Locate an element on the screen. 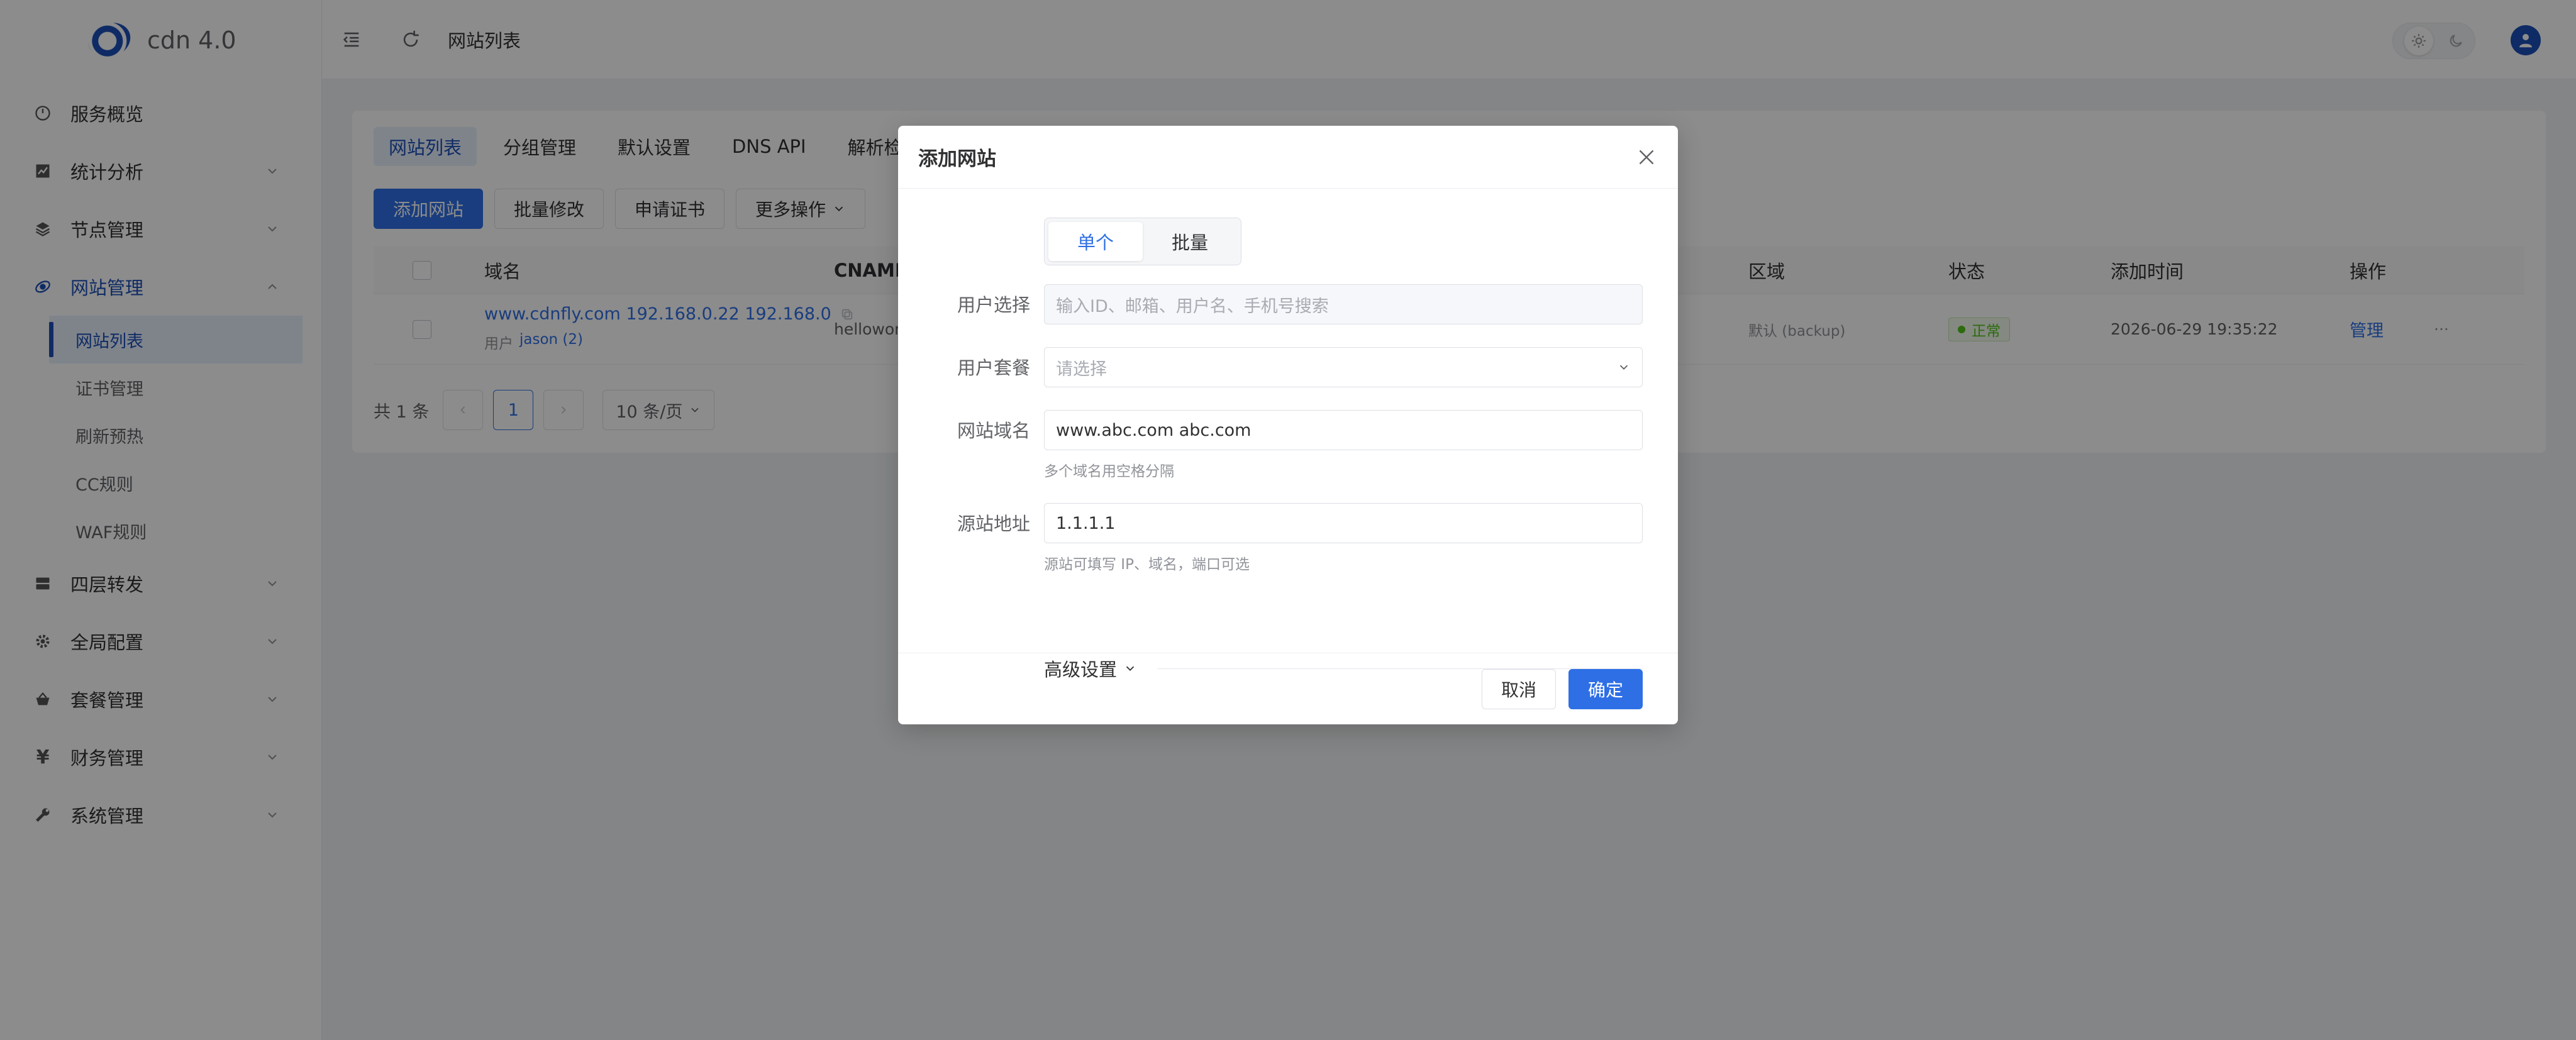 This screenshot has width=2576, height=1040. mode-switch: 单个 批量 is located at coordinates (1142, 241).